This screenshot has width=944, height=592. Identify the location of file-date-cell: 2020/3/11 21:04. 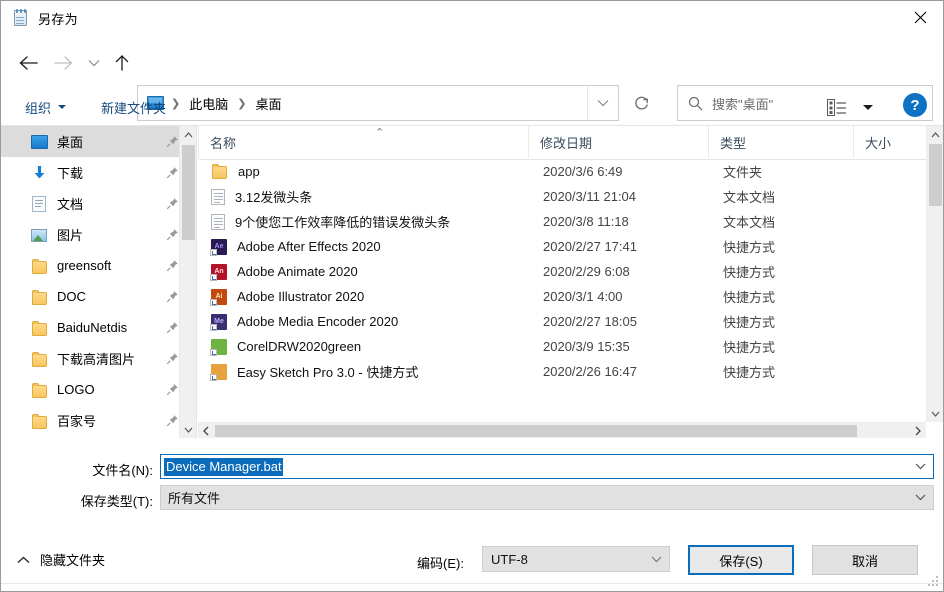
(590, 196).